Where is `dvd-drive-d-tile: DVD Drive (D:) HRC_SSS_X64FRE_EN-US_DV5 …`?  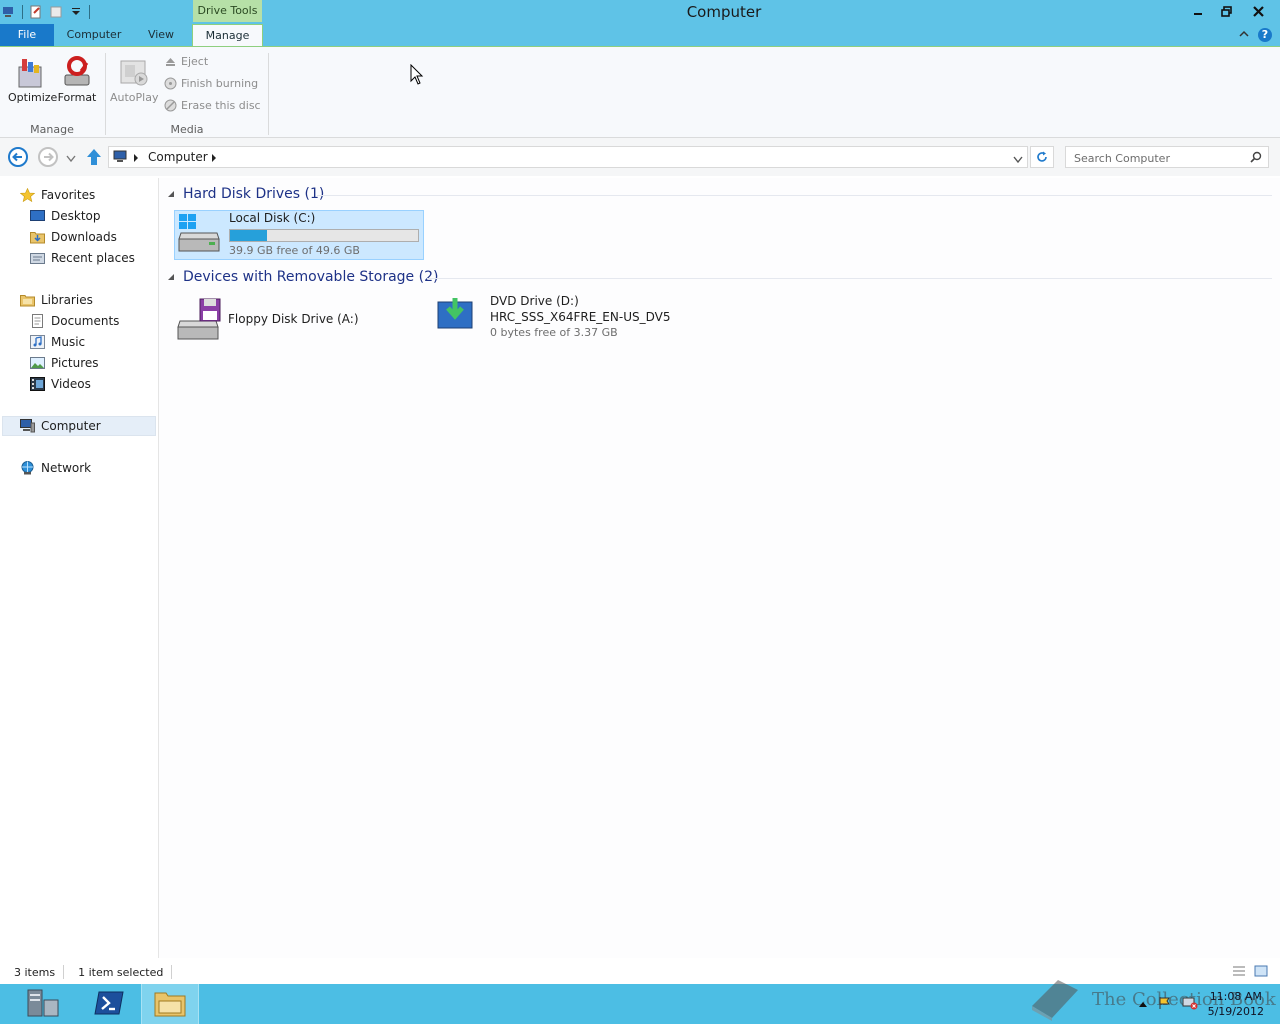 dvd-drive-d-tile: DVD Drive (D:) HRC_SSS_X64FRE_EN-US_DV5 … is located at coordinates (566, 319).